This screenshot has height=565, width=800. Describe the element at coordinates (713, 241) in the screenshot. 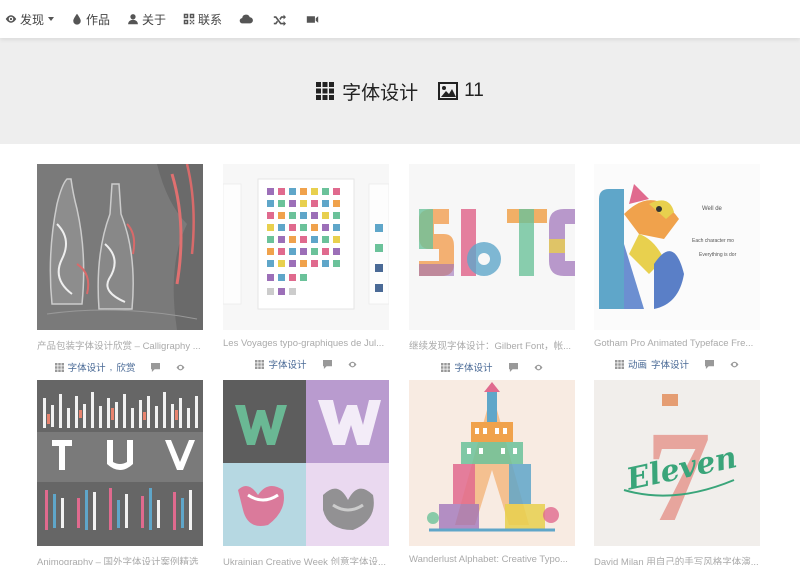

I see `thumb-text: Each character mo` at that location.